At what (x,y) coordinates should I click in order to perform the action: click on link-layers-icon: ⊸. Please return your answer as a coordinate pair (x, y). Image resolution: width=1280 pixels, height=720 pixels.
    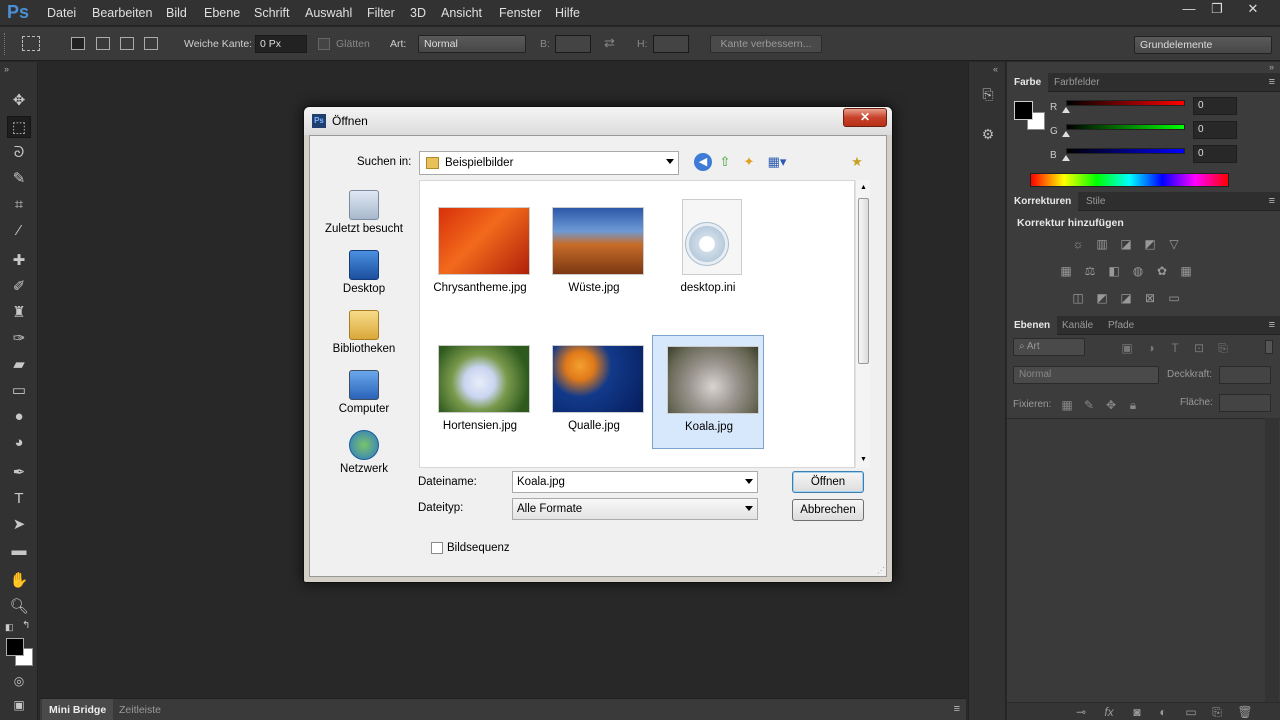
    Looking at the image, I should click on (1081, 712).